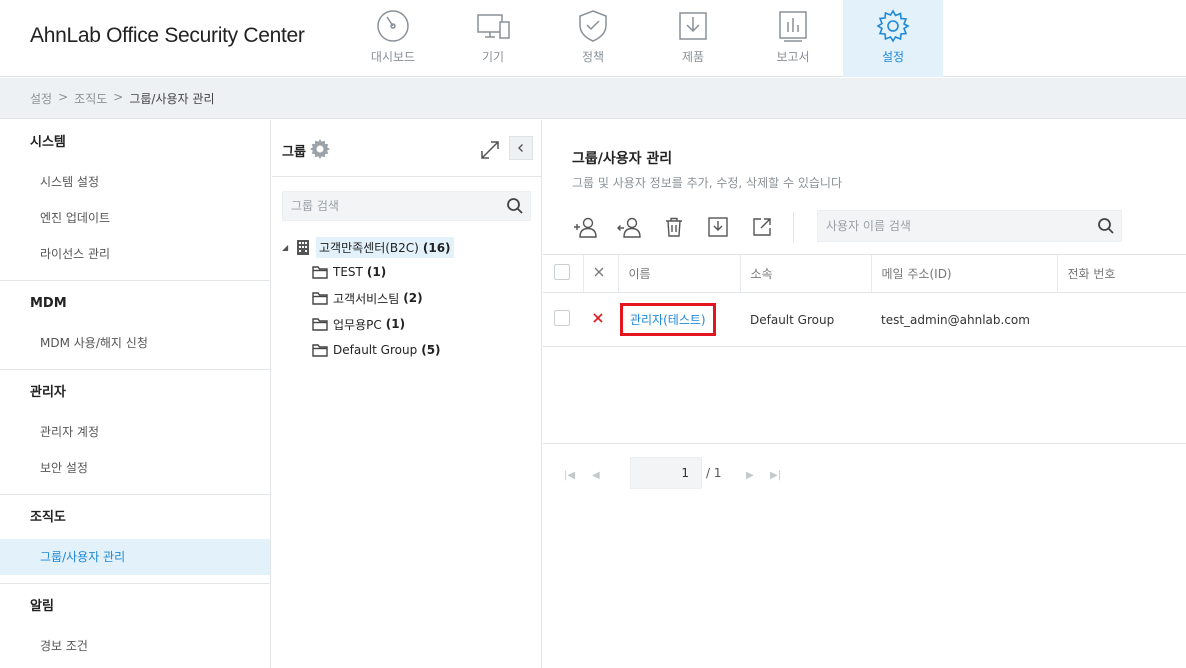 The width and height of the screenshot is (1186, 668). I want to click on tree-node-label: TEST, so click(348, 272).